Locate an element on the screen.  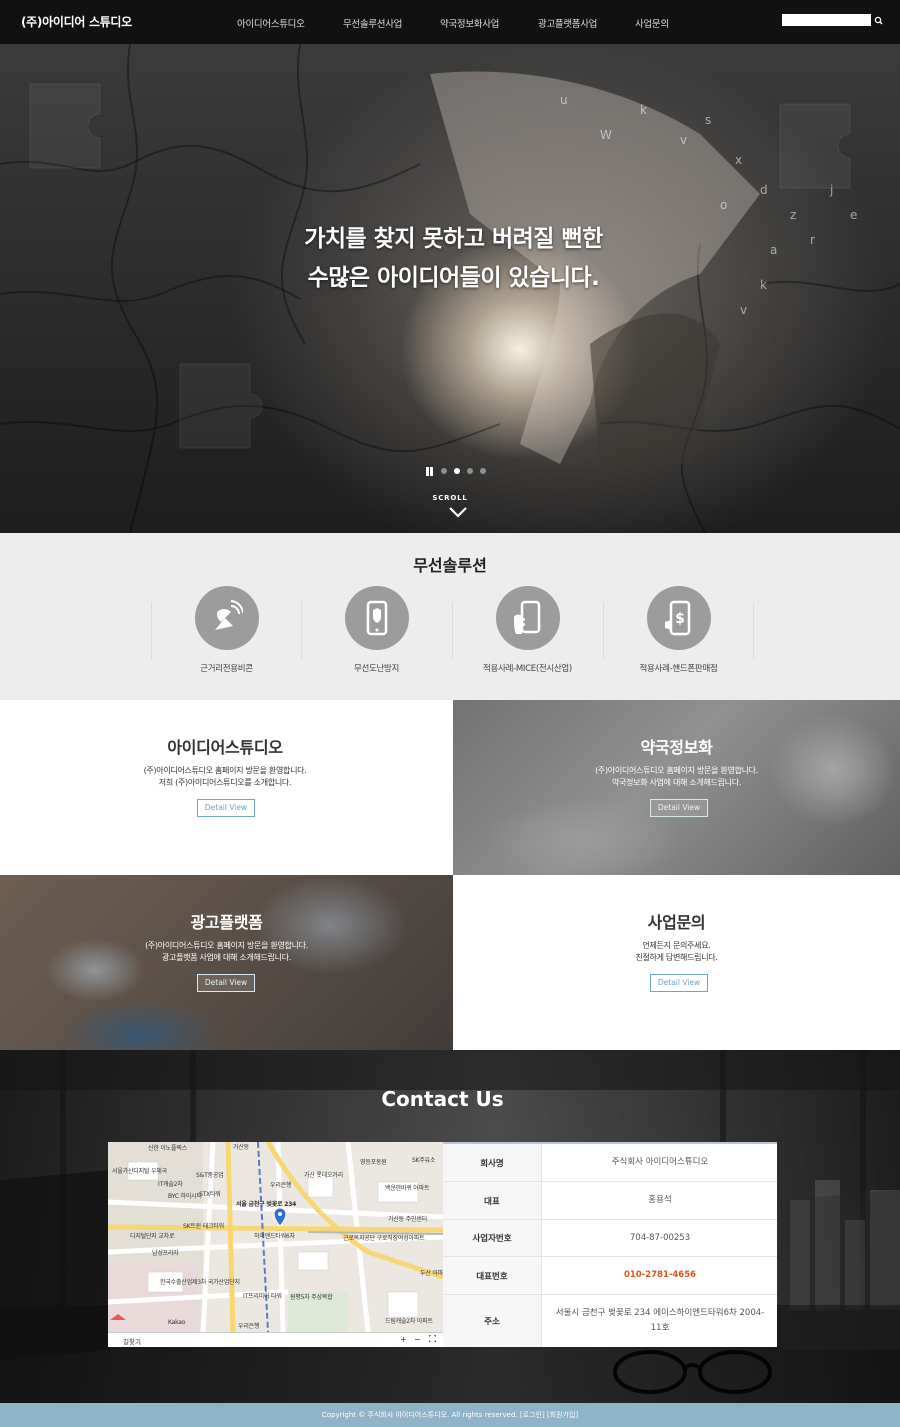
tile-description-line: 친절하게 답변해드립니다. is located at coordinates (676, 957).